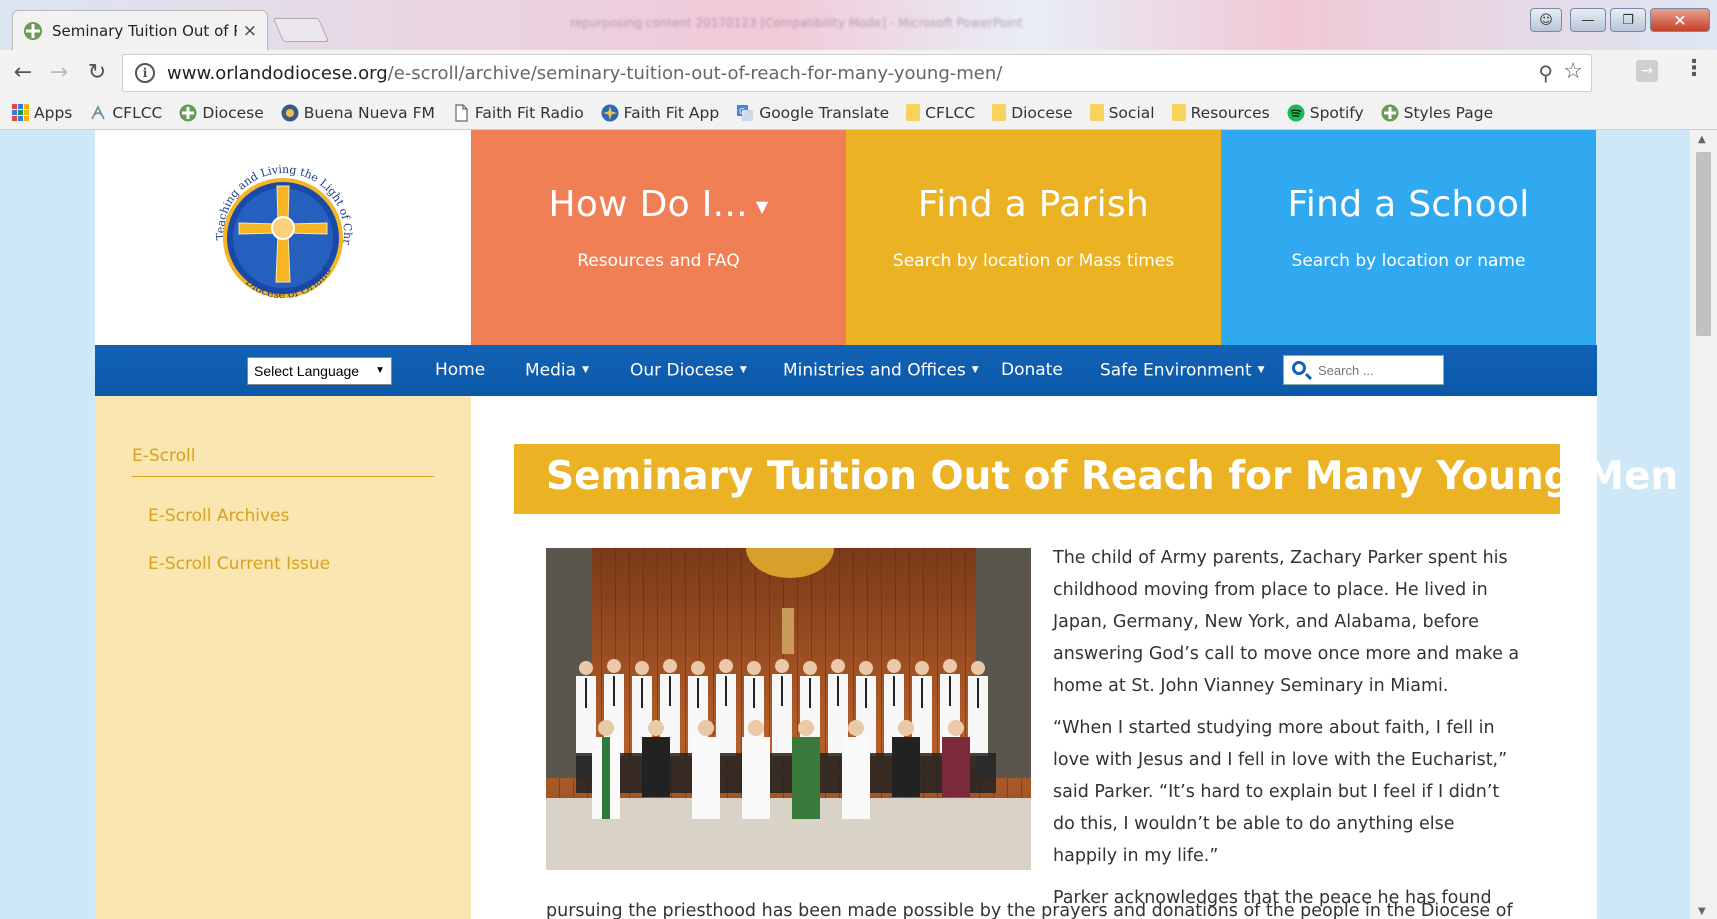 This screenshot has height=919, width=1717. Describe the element at coordinates (301, 30) in the screenshot. I see `new-tab-button` at that location.